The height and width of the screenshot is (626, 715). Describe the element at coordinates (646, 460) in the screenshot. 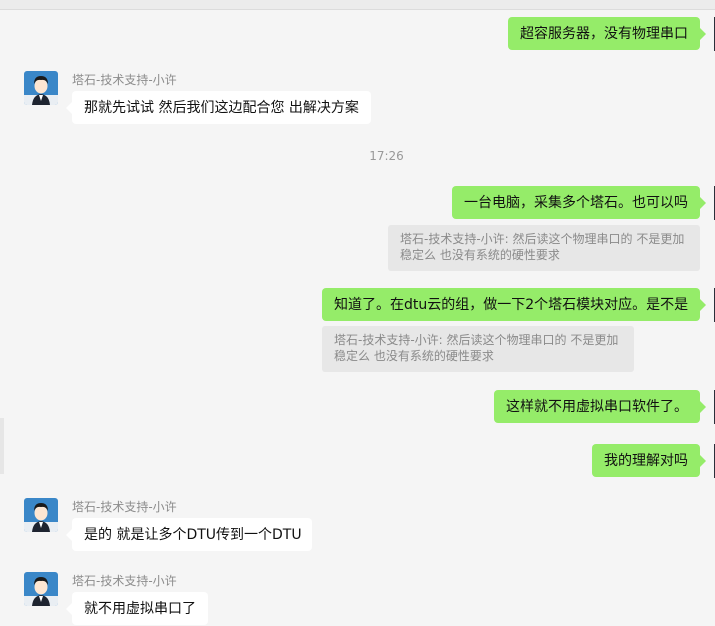

I see `outgoing-message-bubble: 我的理解对吗` at that location.